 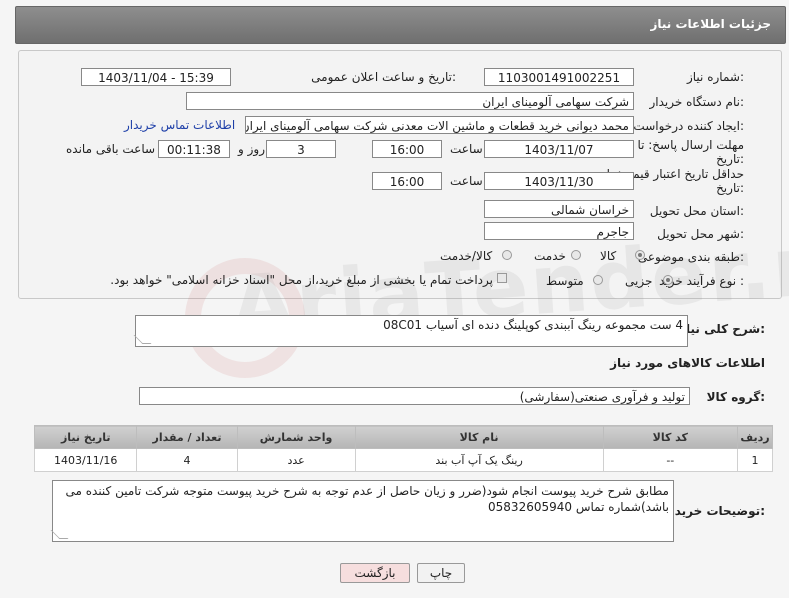 I want to click on col-goods-name: نام کالا, so click(x=479, y=437).